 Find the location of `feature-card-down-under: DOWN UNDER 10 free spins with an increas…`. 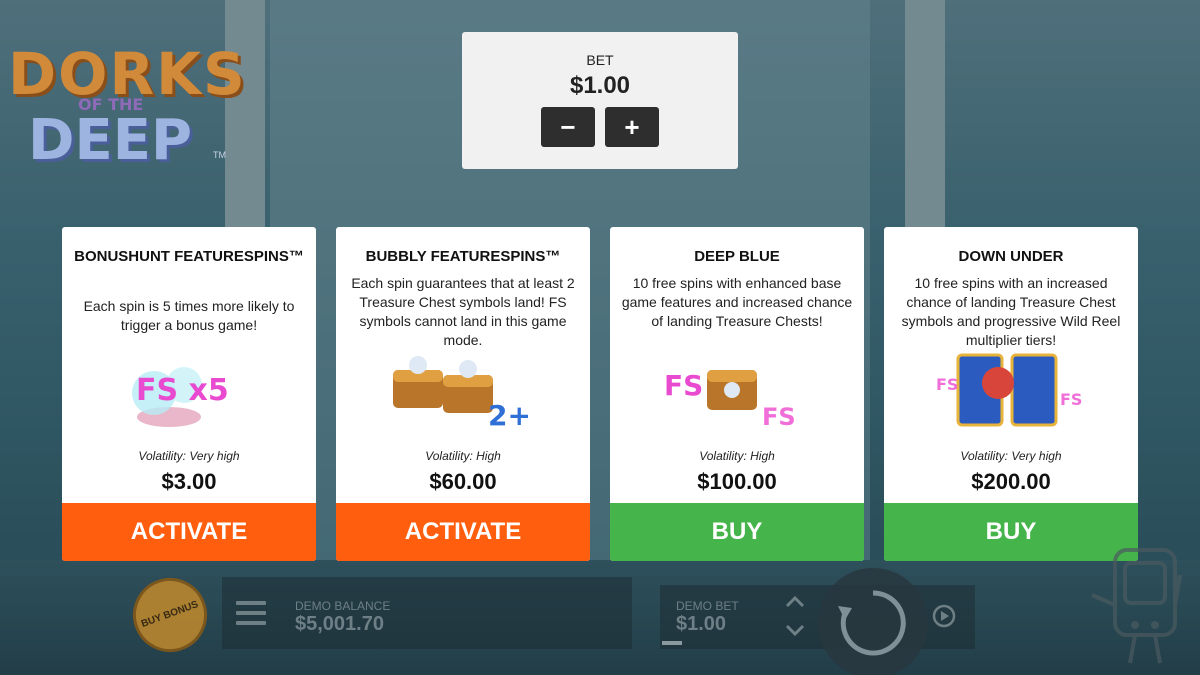

feature-card-down-under: DOWN UNDER 10 free spins with an increas… is located at coordinates (1011, 394).